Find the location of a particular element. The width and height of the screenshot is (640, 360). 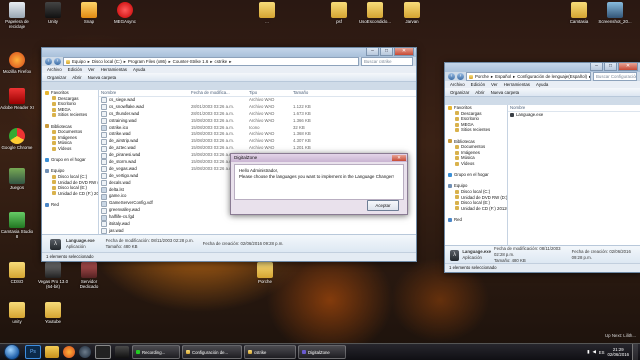

language-indicator: ES is located at coordinates (602, 352).